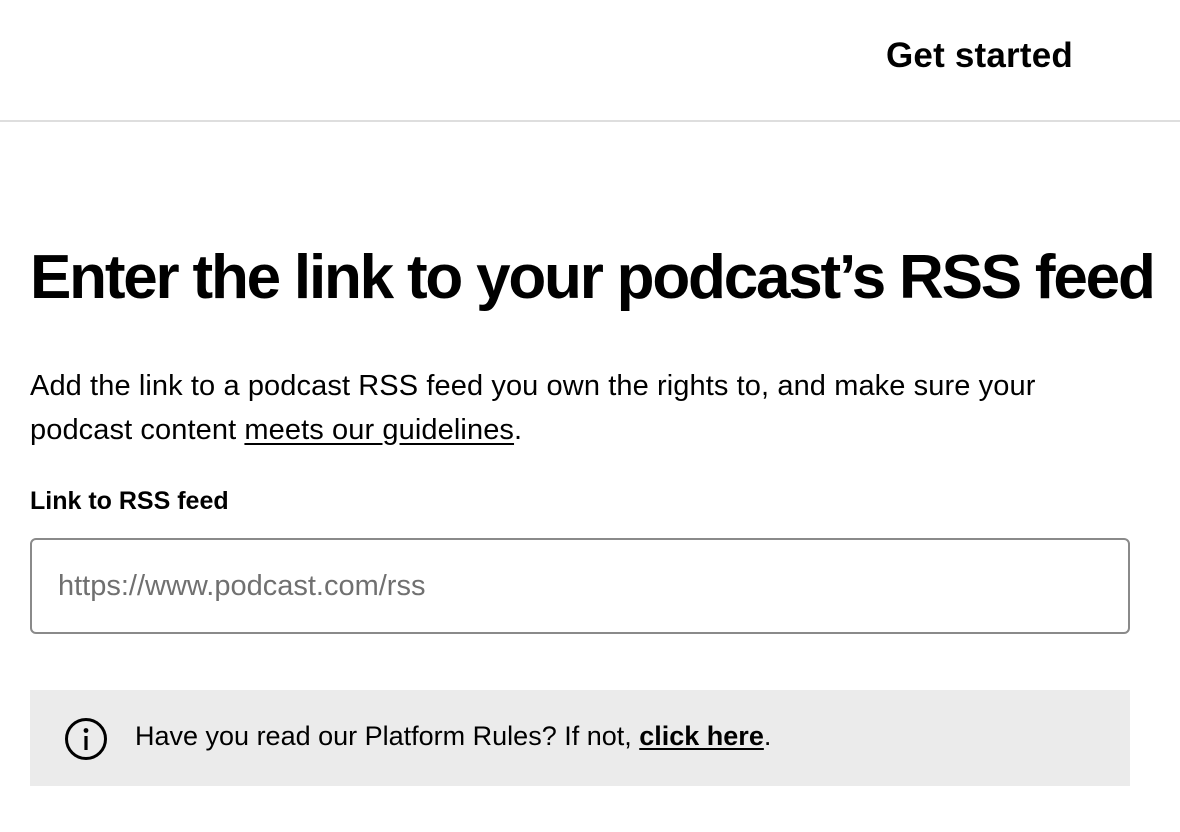 The width and height of the screenshot is (1180, 832). I want to click on description-period: ., so click(518, 430).